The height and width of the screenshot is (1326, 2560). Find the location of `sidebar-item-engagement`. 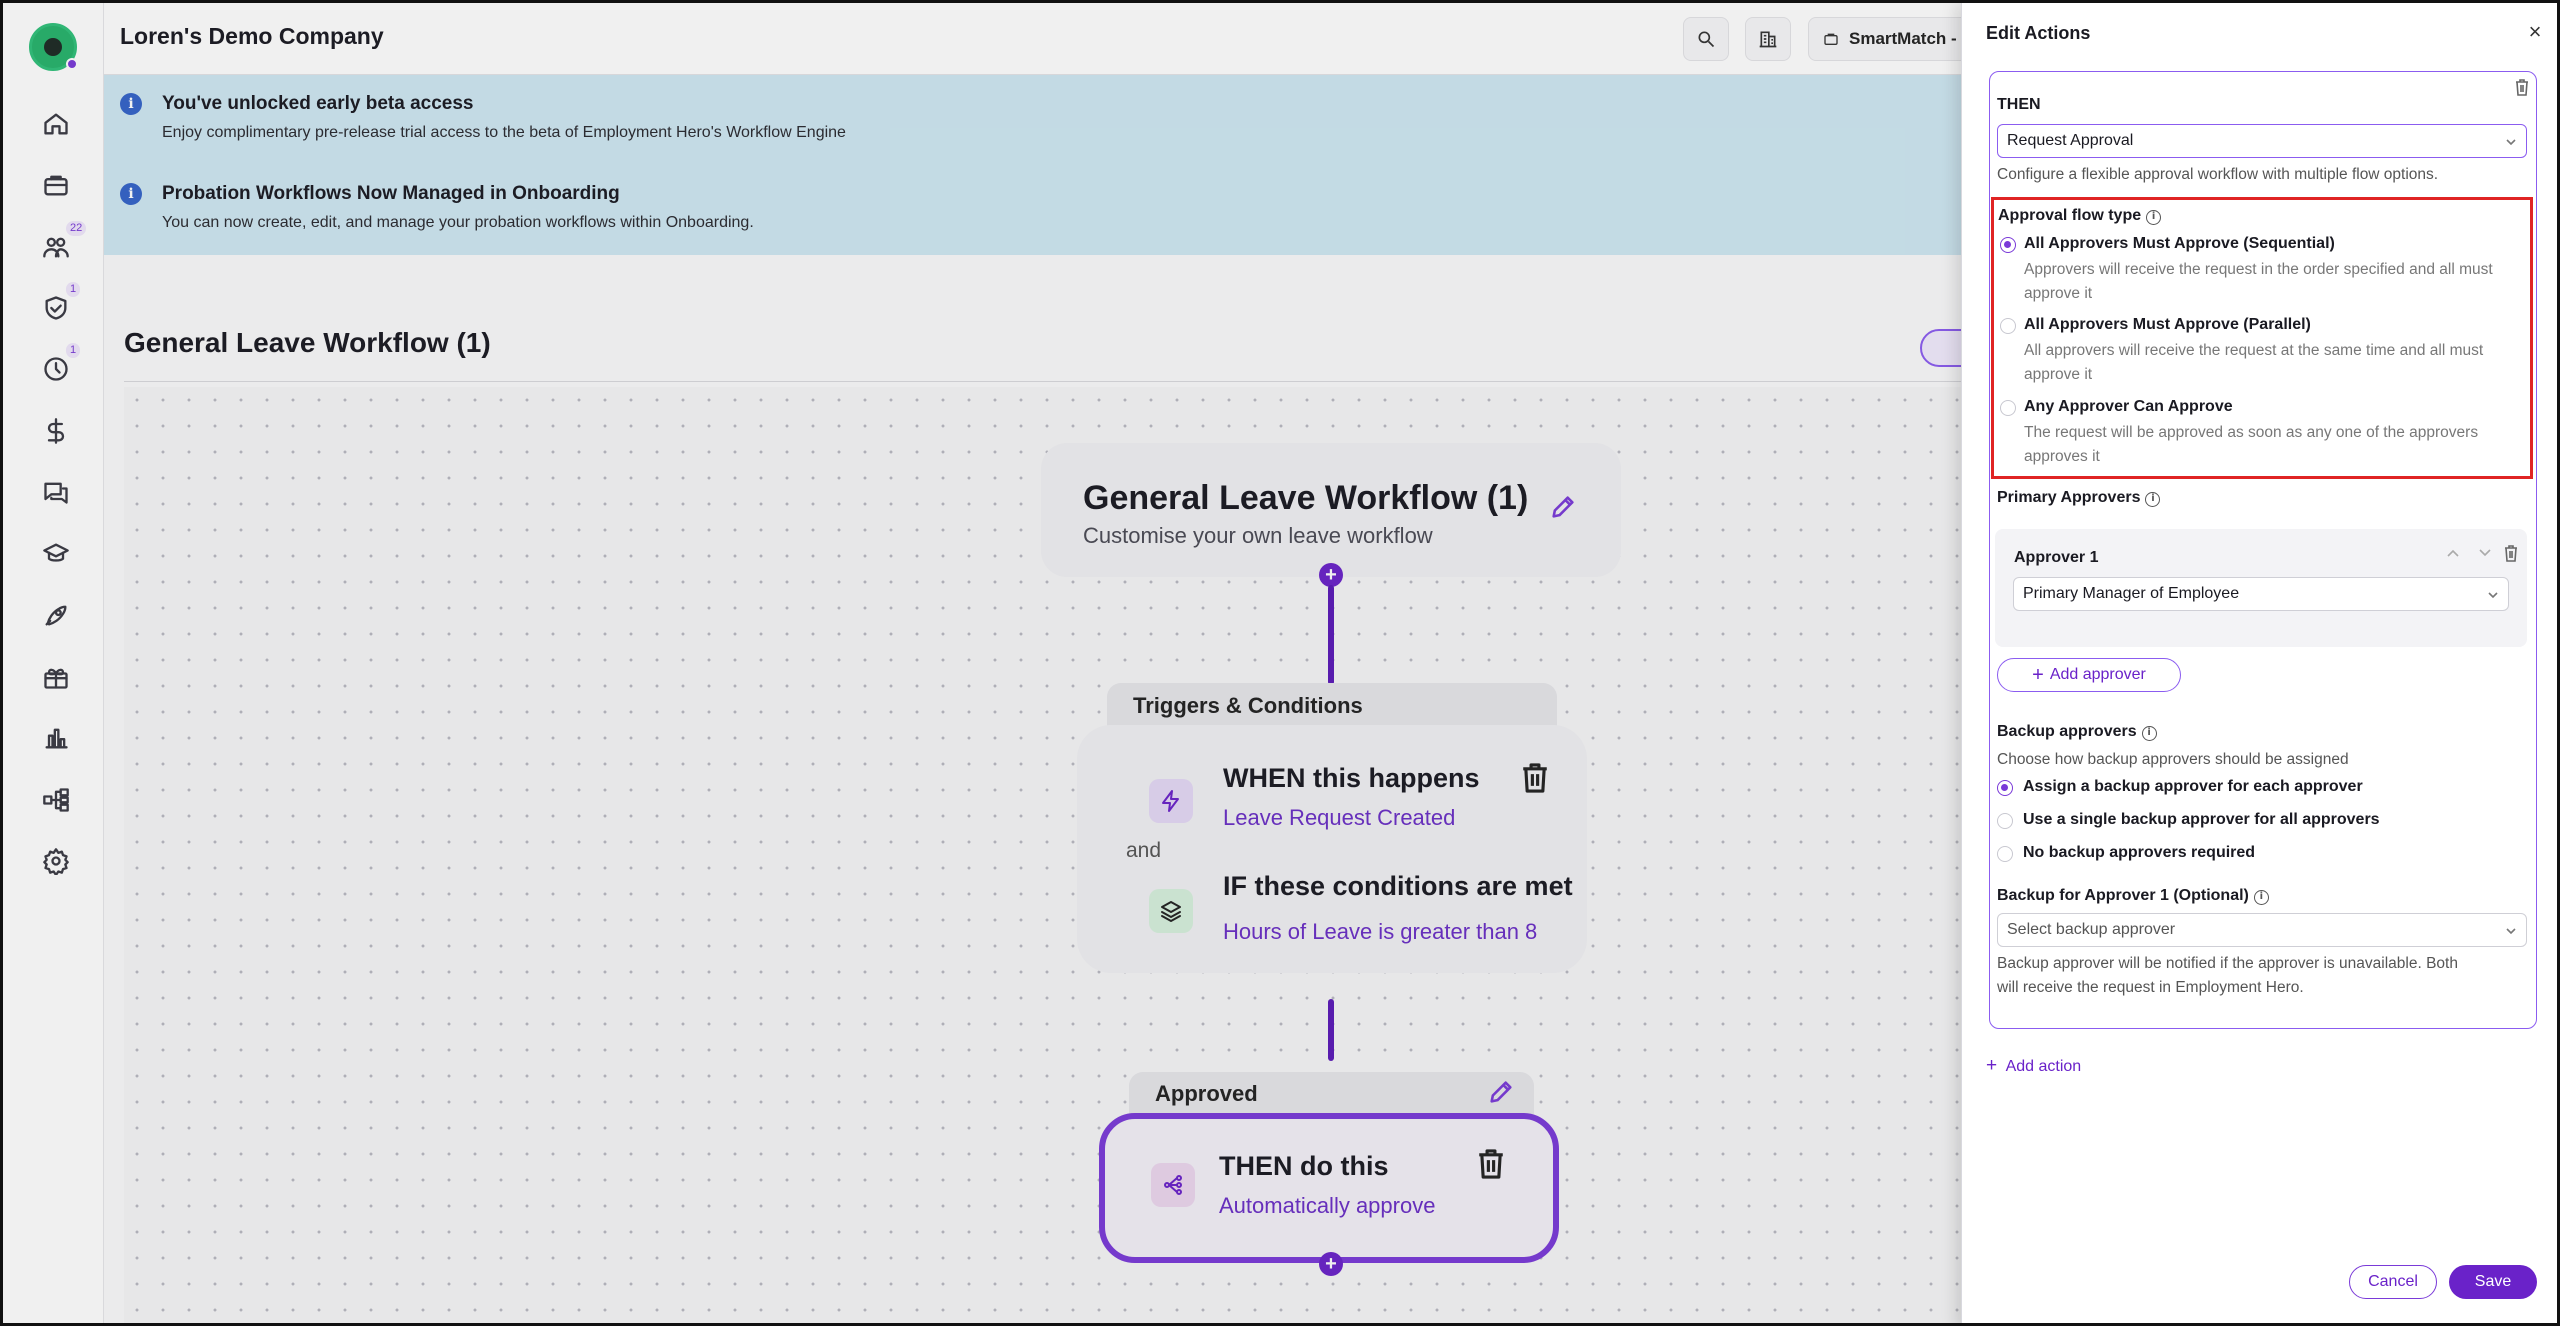

sidebar-item-engagement is located at coordinates (56, 492).